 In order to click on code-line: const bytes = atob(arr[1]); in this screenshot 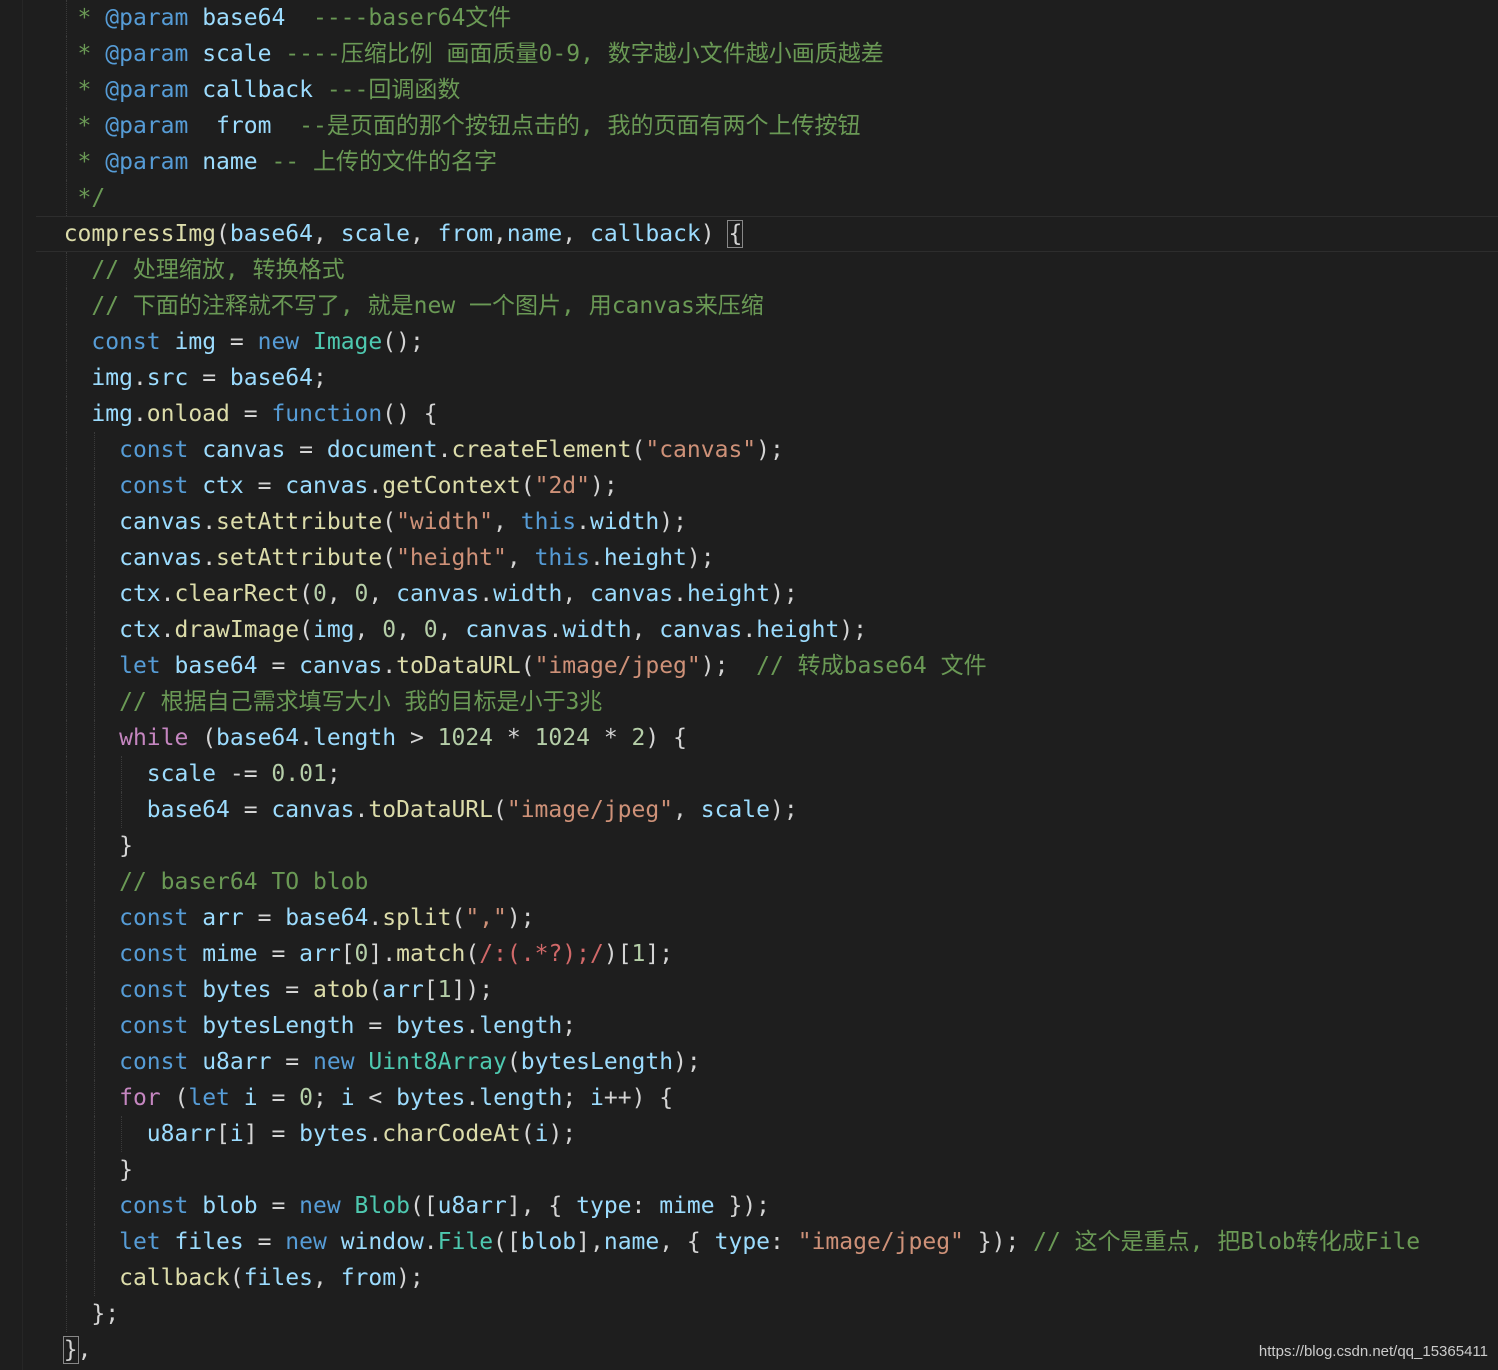, I will do `click(767, 990)`.